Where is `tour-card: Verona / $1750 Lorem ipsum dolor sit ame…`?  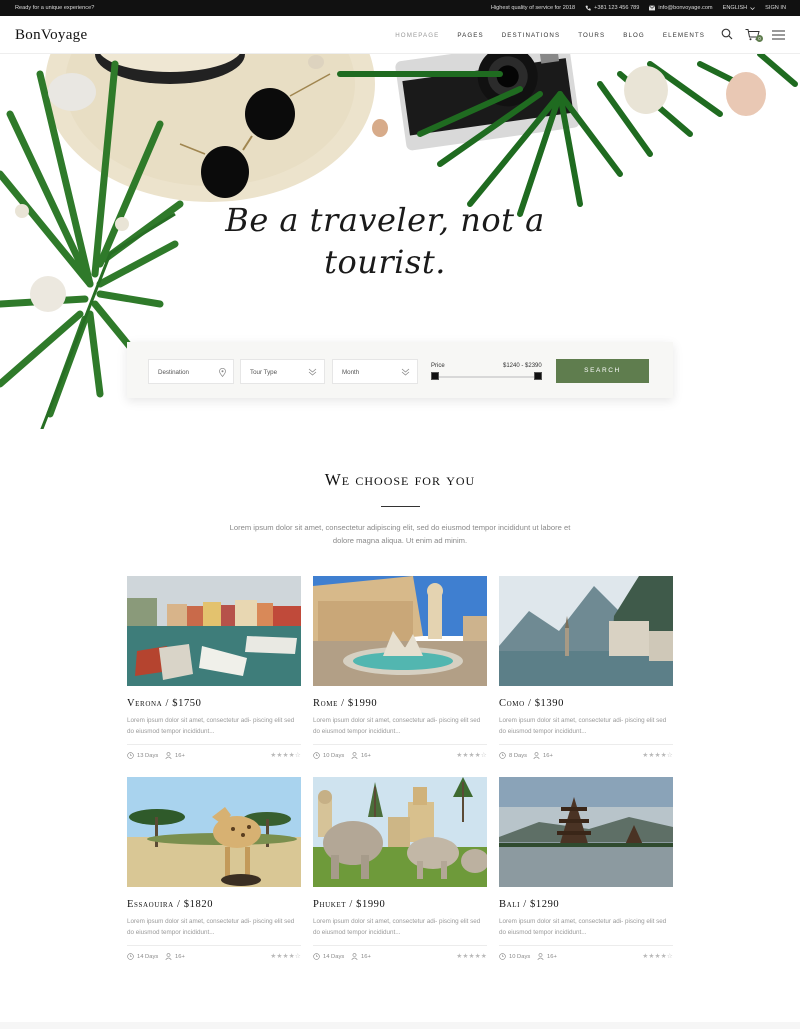
tour-card: Verona / $1750 Lorem ipsum dolor sit ame… is located at coordinates (214, 668).